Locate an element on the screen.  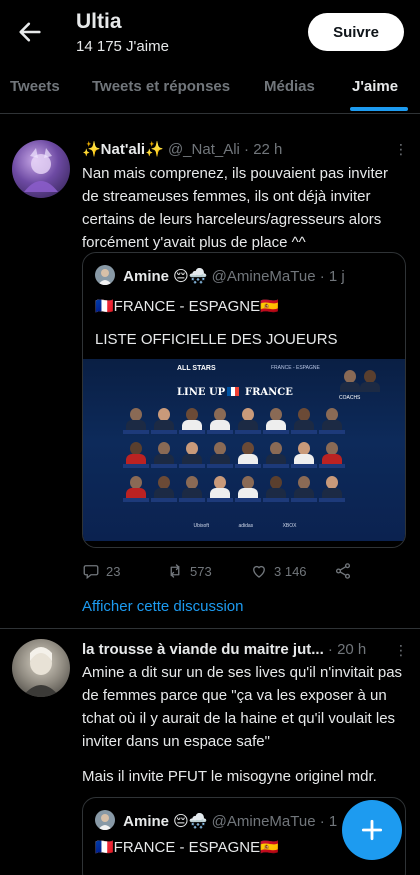
author-handle-time: · 20 h is located at coordinates (347, 649).